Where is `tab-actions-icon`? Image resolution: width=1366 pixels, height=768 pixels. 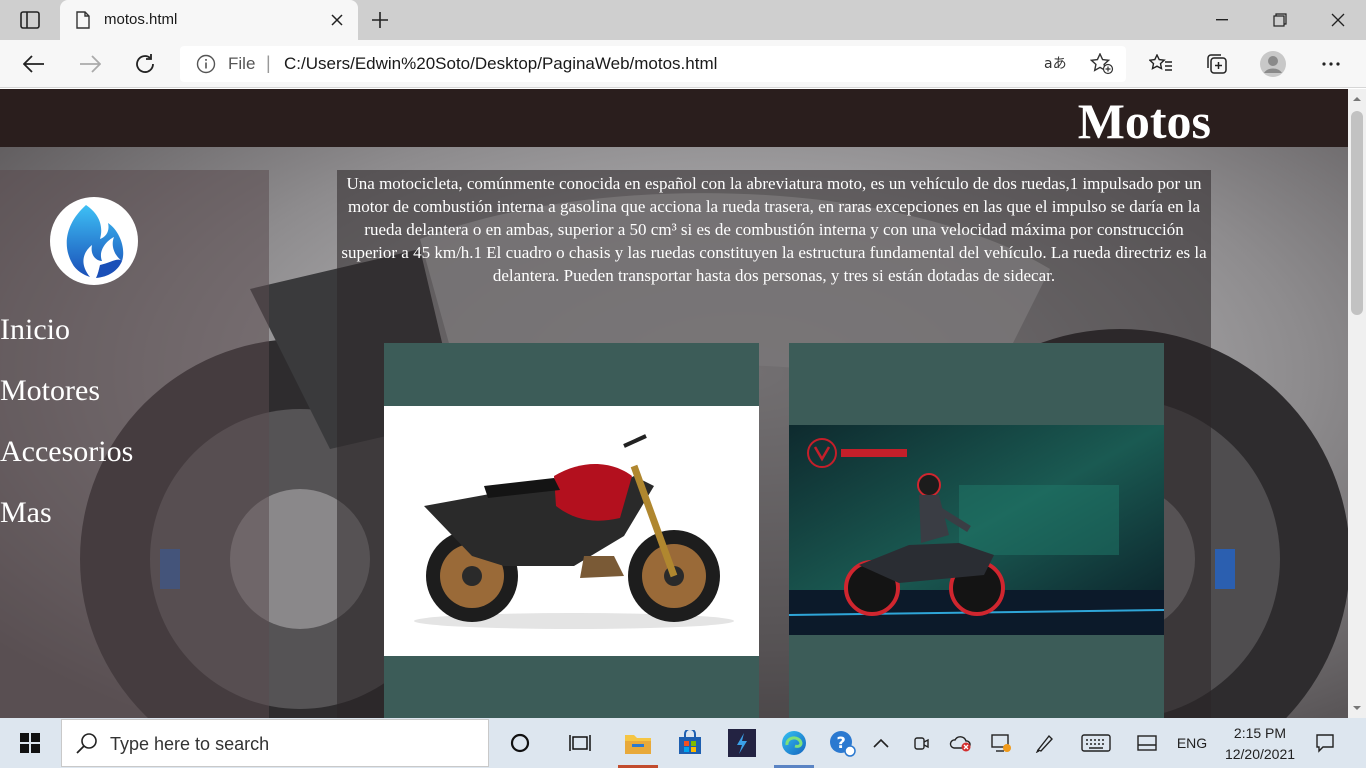
tab-actions-icon is located at coordinates (30, 20).